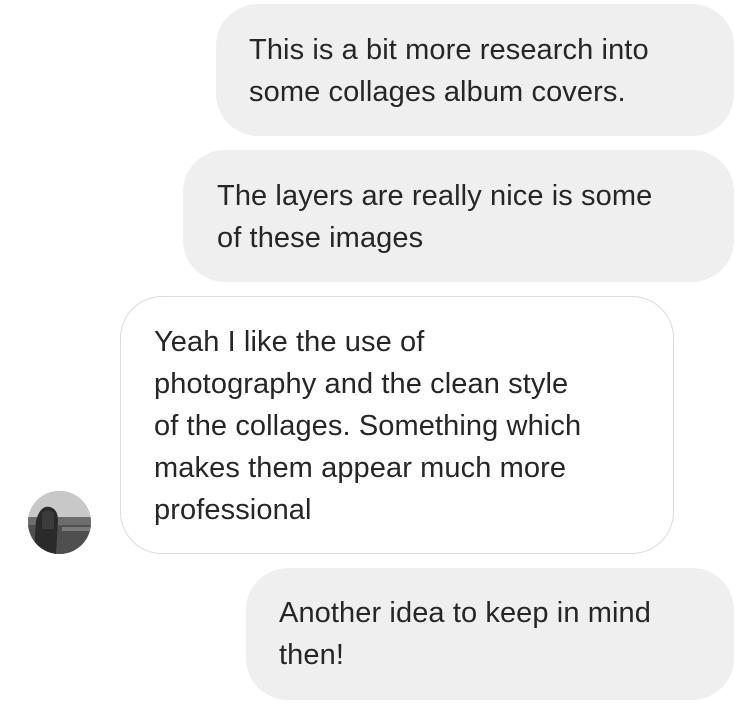 This screenshot has height=706, width=750. I want to click on sent-message-bubble: Another idea to keep in mind then!, so click(490, 634).